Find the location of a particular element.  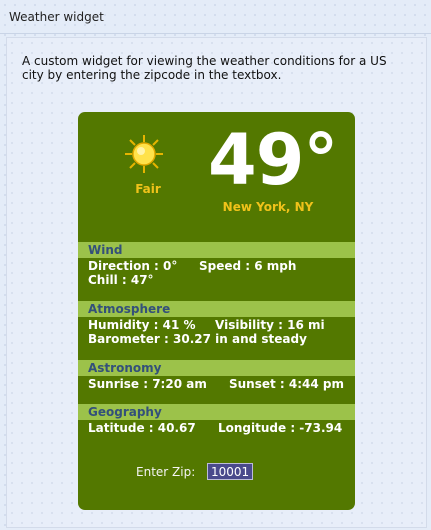

condition-label: Fair is located at coordinates (148, 189).